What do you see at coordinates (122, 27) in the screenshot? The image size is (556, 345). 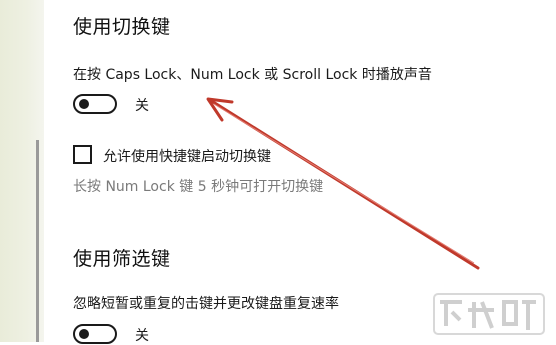 I see `toggle-keys-heading: 使用切换键` at bounding box center [122, 27].